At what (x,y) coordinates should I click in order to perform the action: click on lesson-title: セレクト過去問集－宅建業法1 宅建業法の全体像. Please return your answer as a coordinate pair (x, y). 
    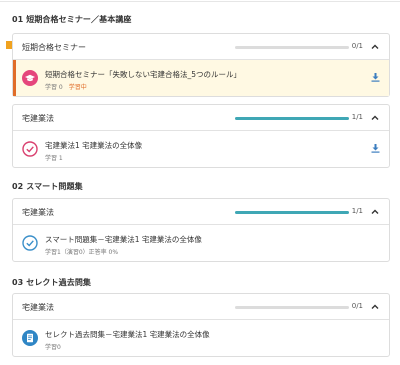
    Looking at the image, I should click on (127, 334).